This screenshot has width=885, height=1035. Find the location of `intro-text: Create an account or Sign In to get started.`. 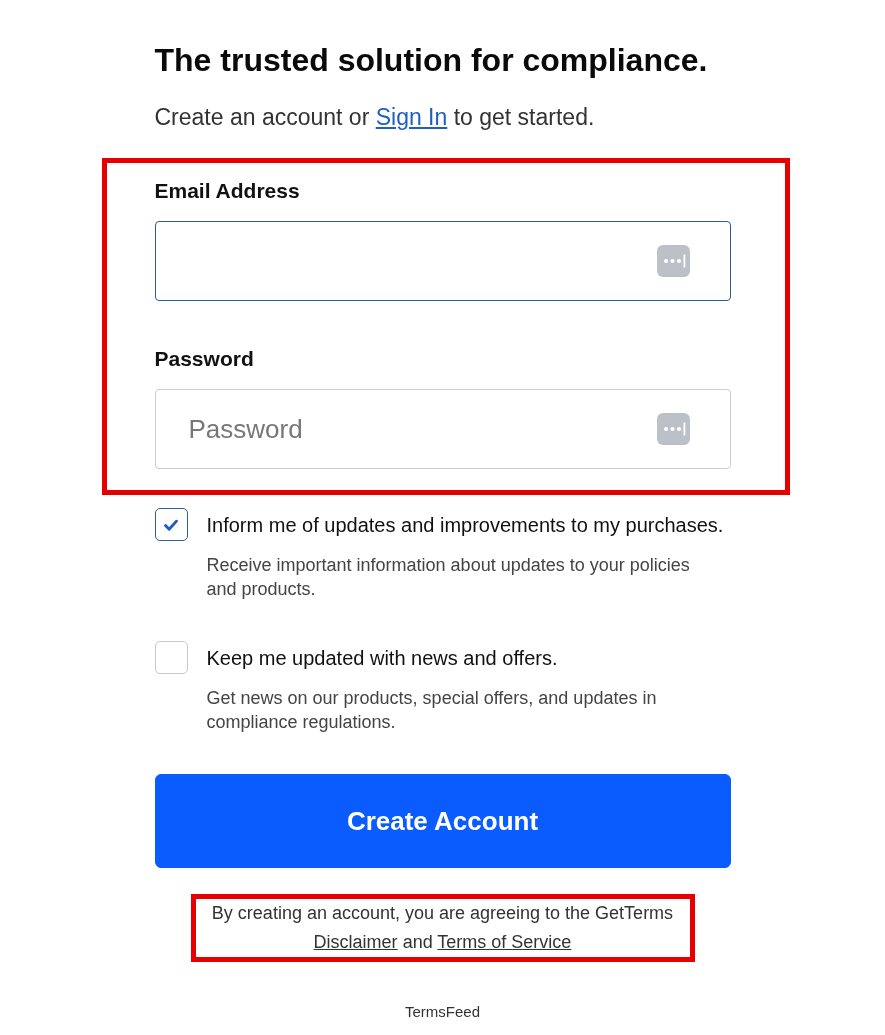

intro-text: Create an account or Sign In to get started. is located at coordinates (375, 117).